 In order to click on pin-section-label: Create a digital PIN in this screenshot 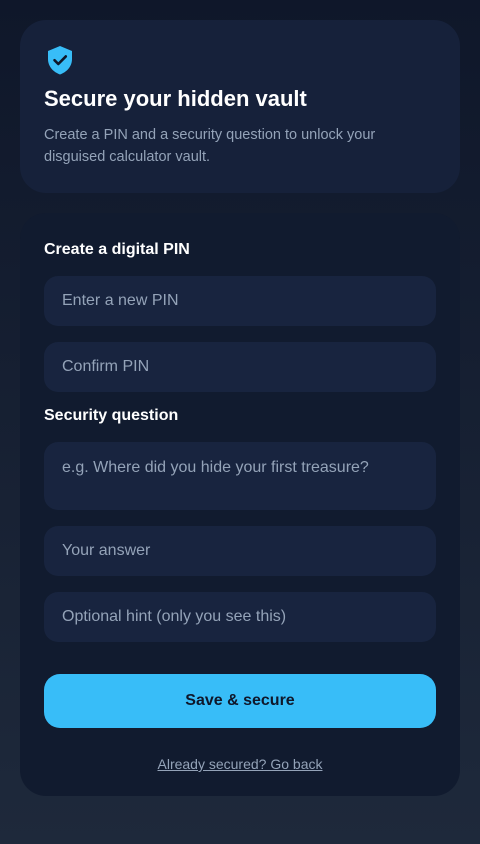, I will do `click(117, 249)`.